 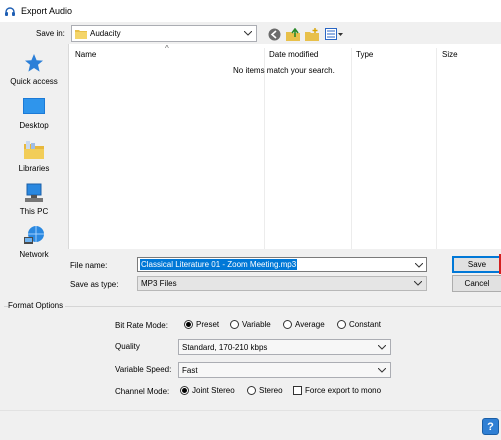 I want to click on column-header-date-modified: Date modified, so click(x=293, y=54).